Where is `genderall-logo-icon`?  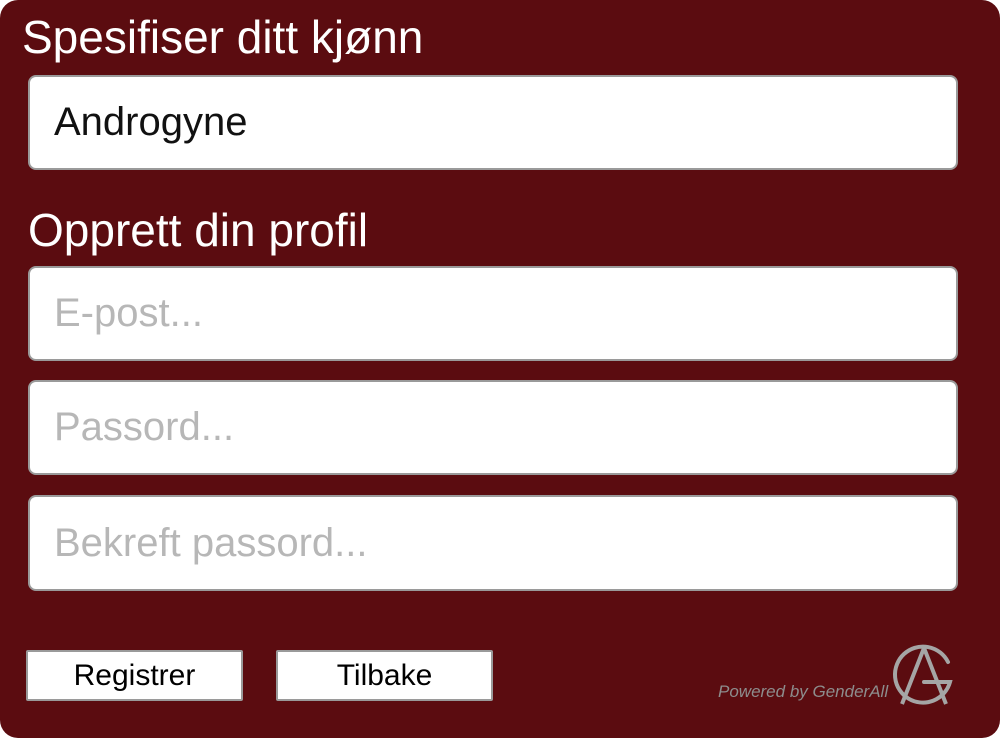 genderall-logo-icon is located at coordinates (923, 674).